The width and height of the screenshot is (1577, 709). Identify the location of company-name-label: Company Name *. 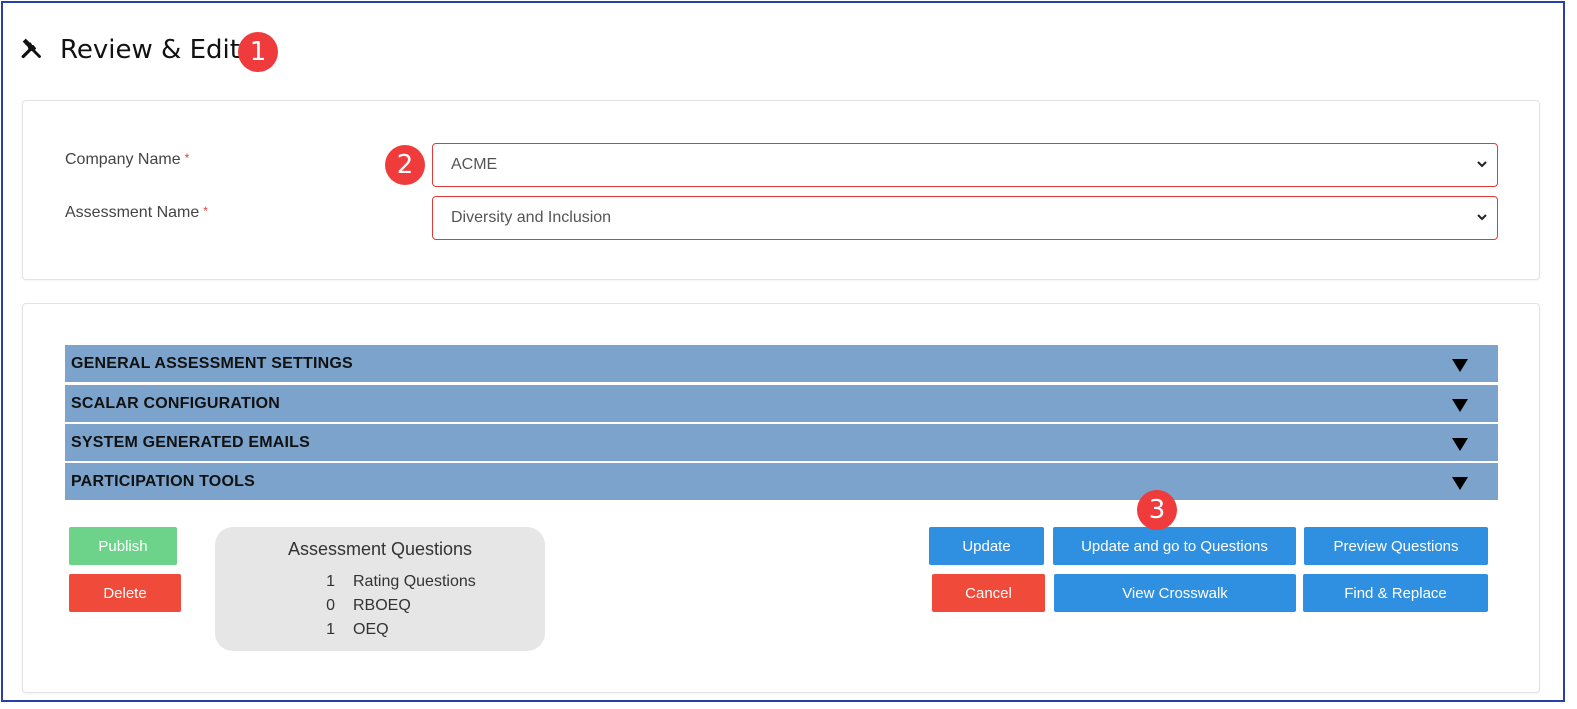
(127, 160).